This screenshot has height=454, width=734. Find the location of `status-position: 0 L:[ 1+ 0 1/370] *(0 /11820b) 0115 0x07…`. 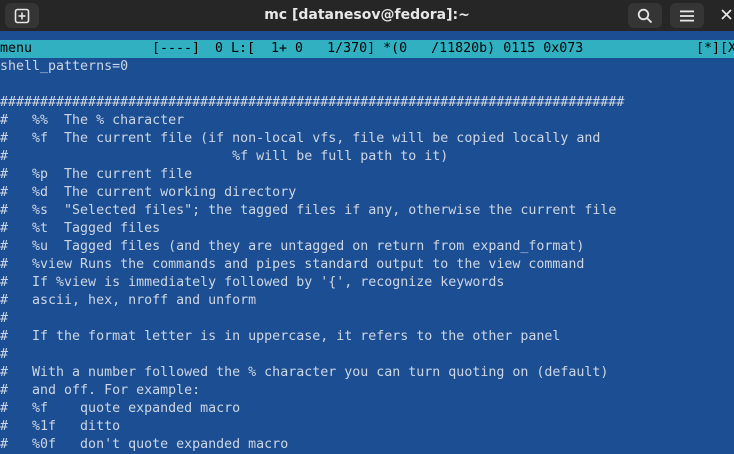

status-position: 0 L:[ 1+ 0 1/370] *(0 /11820b) 0115 0x07… is located at coordinates (399, 48).